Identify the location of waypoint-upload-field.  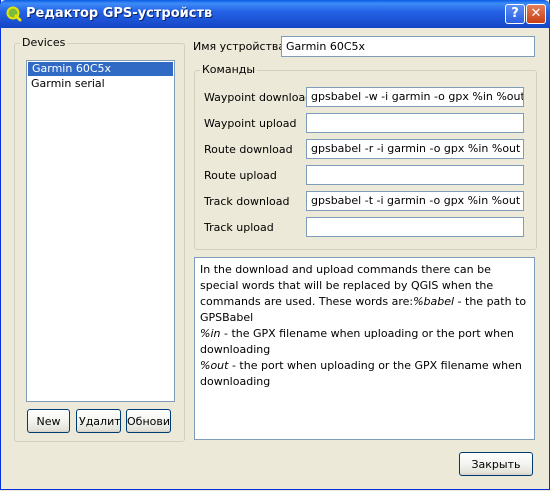
(415, 123).